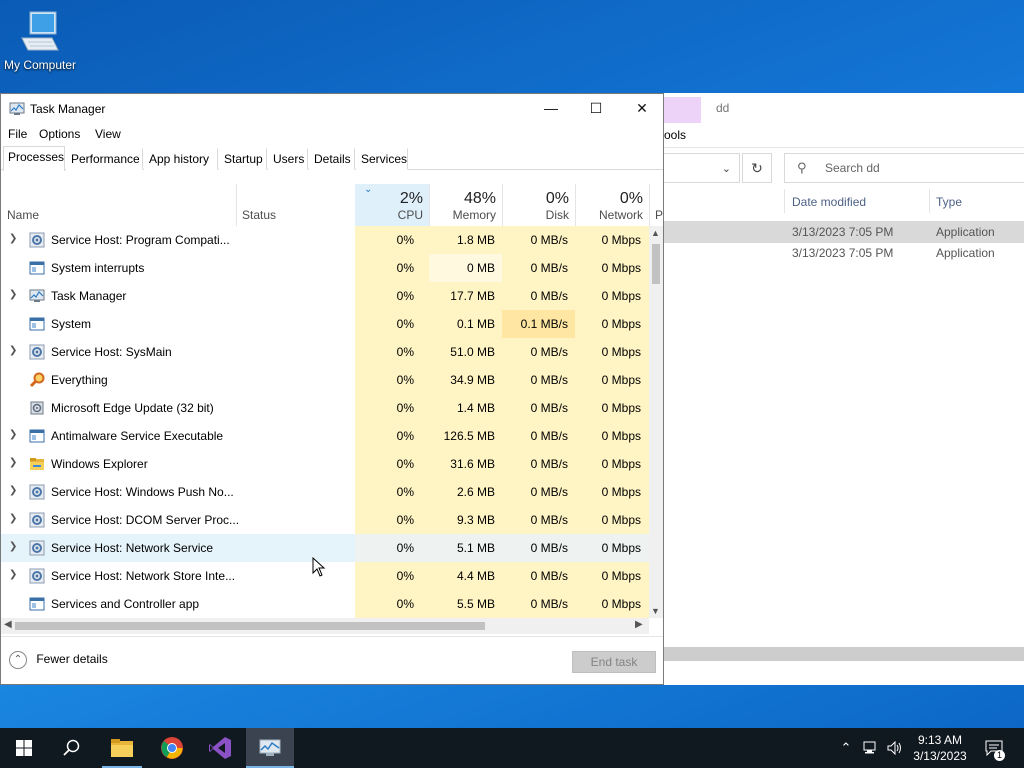 This screenshot has height=768, width=1024. Describe the element at coordinates (23, 215) in the screenshot. I see `header-name-label: Name` at that location.